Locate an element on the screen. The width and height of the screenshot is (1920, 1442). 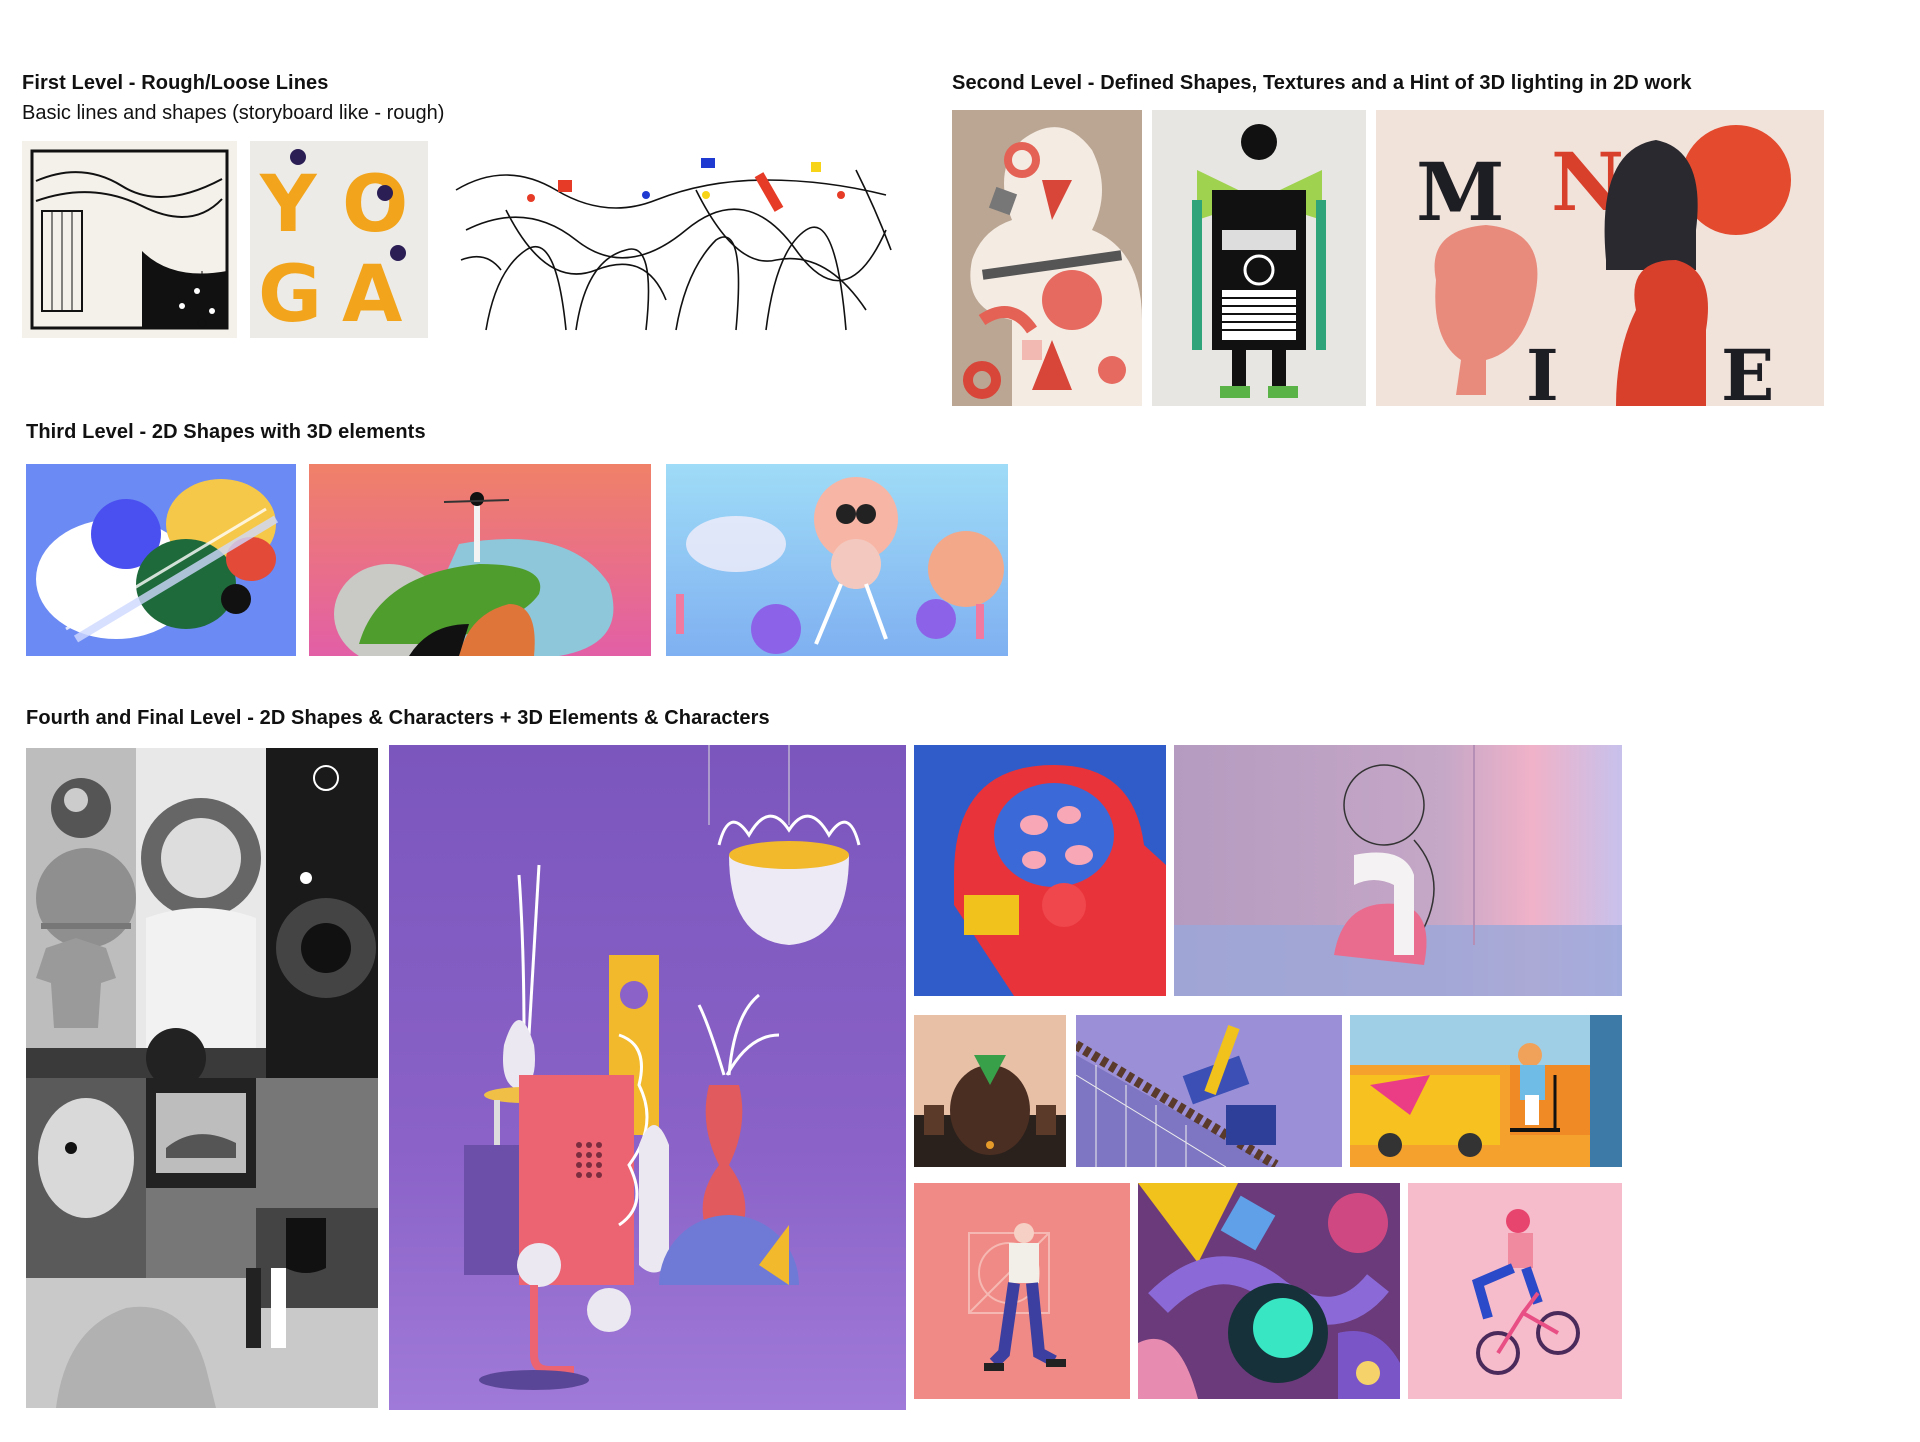
artwork-pink-room-sculpture is located at coordinates (1398, 870).